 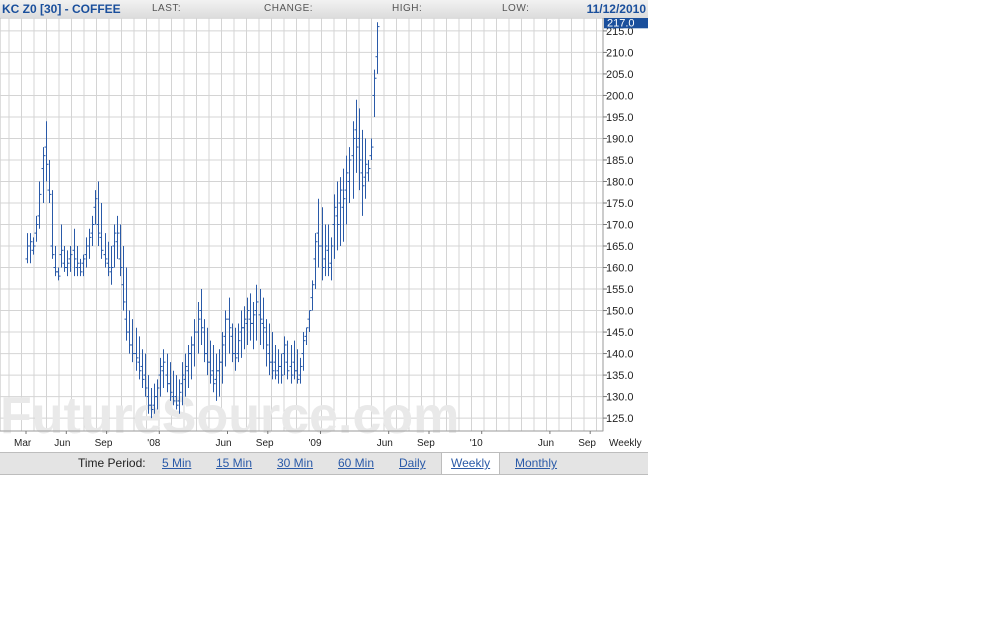 I want to click on y-tick-label: 180.0, so click(x=620, y=182).